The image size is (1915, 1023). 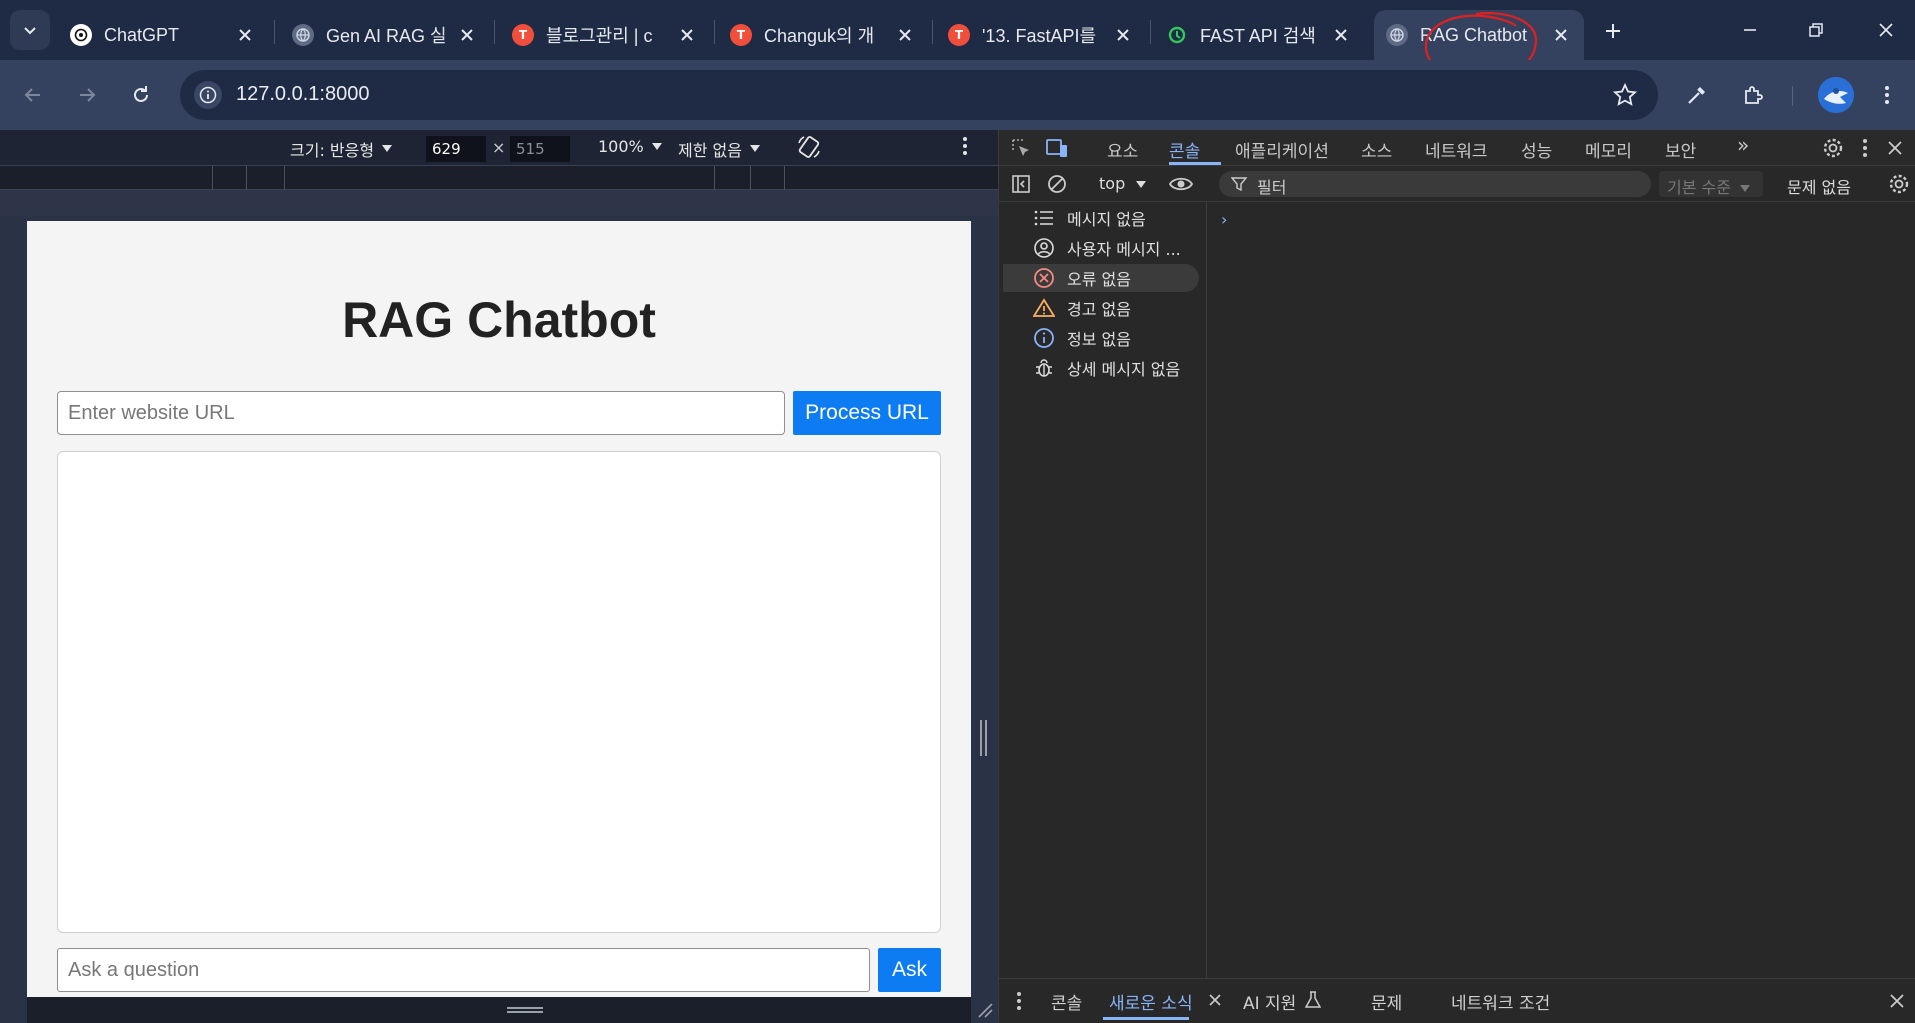 I want to click on viewport-width-input, so click(x=456, y=149).